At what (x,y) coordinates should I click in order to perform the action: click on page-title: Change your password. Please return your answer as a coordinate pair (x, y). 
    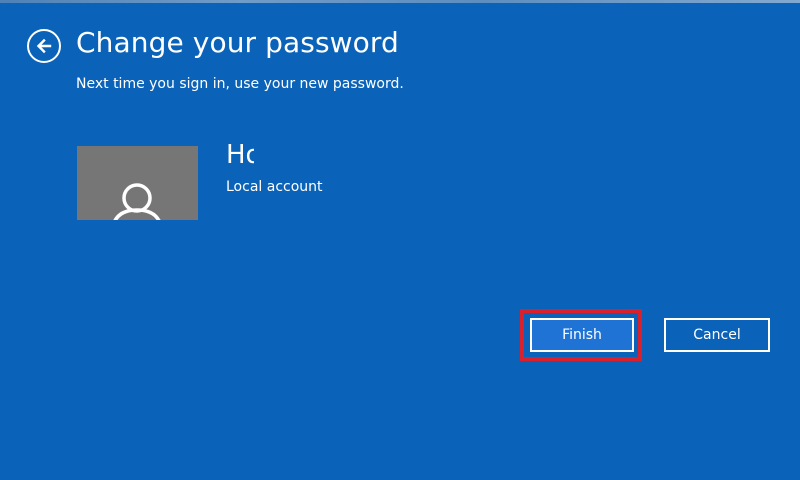
    Looking at the image, I should click on (237, 42).